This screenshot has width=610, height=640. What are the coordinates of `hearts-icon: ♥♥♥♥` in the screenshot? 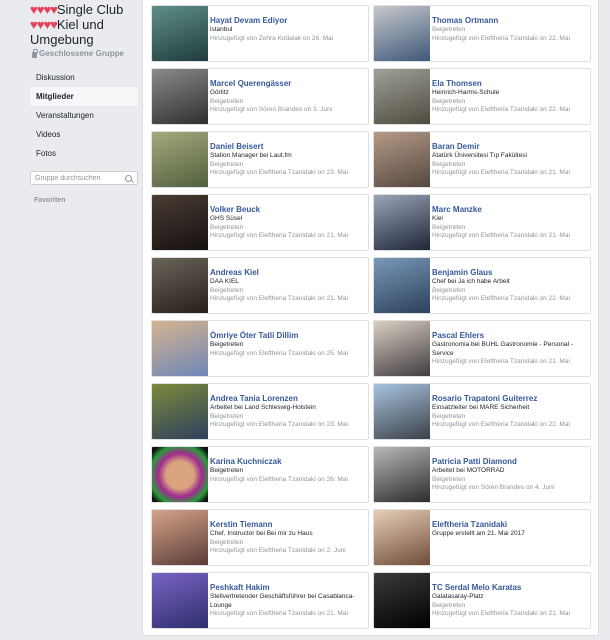 It's located at (44, 9).